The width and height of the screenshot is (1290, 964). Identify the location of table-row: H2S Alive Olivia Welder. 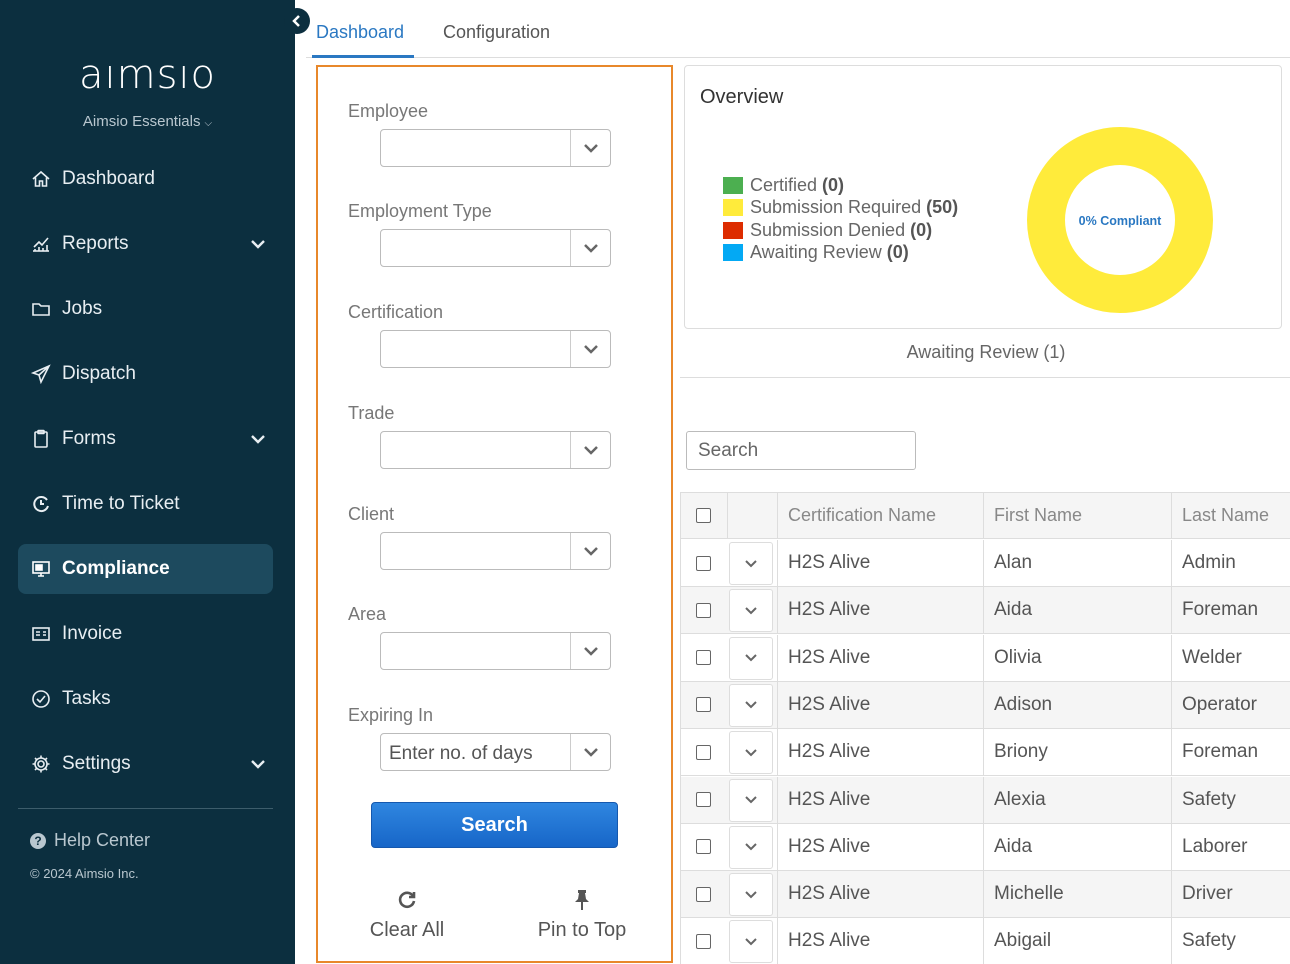
(985, 658).